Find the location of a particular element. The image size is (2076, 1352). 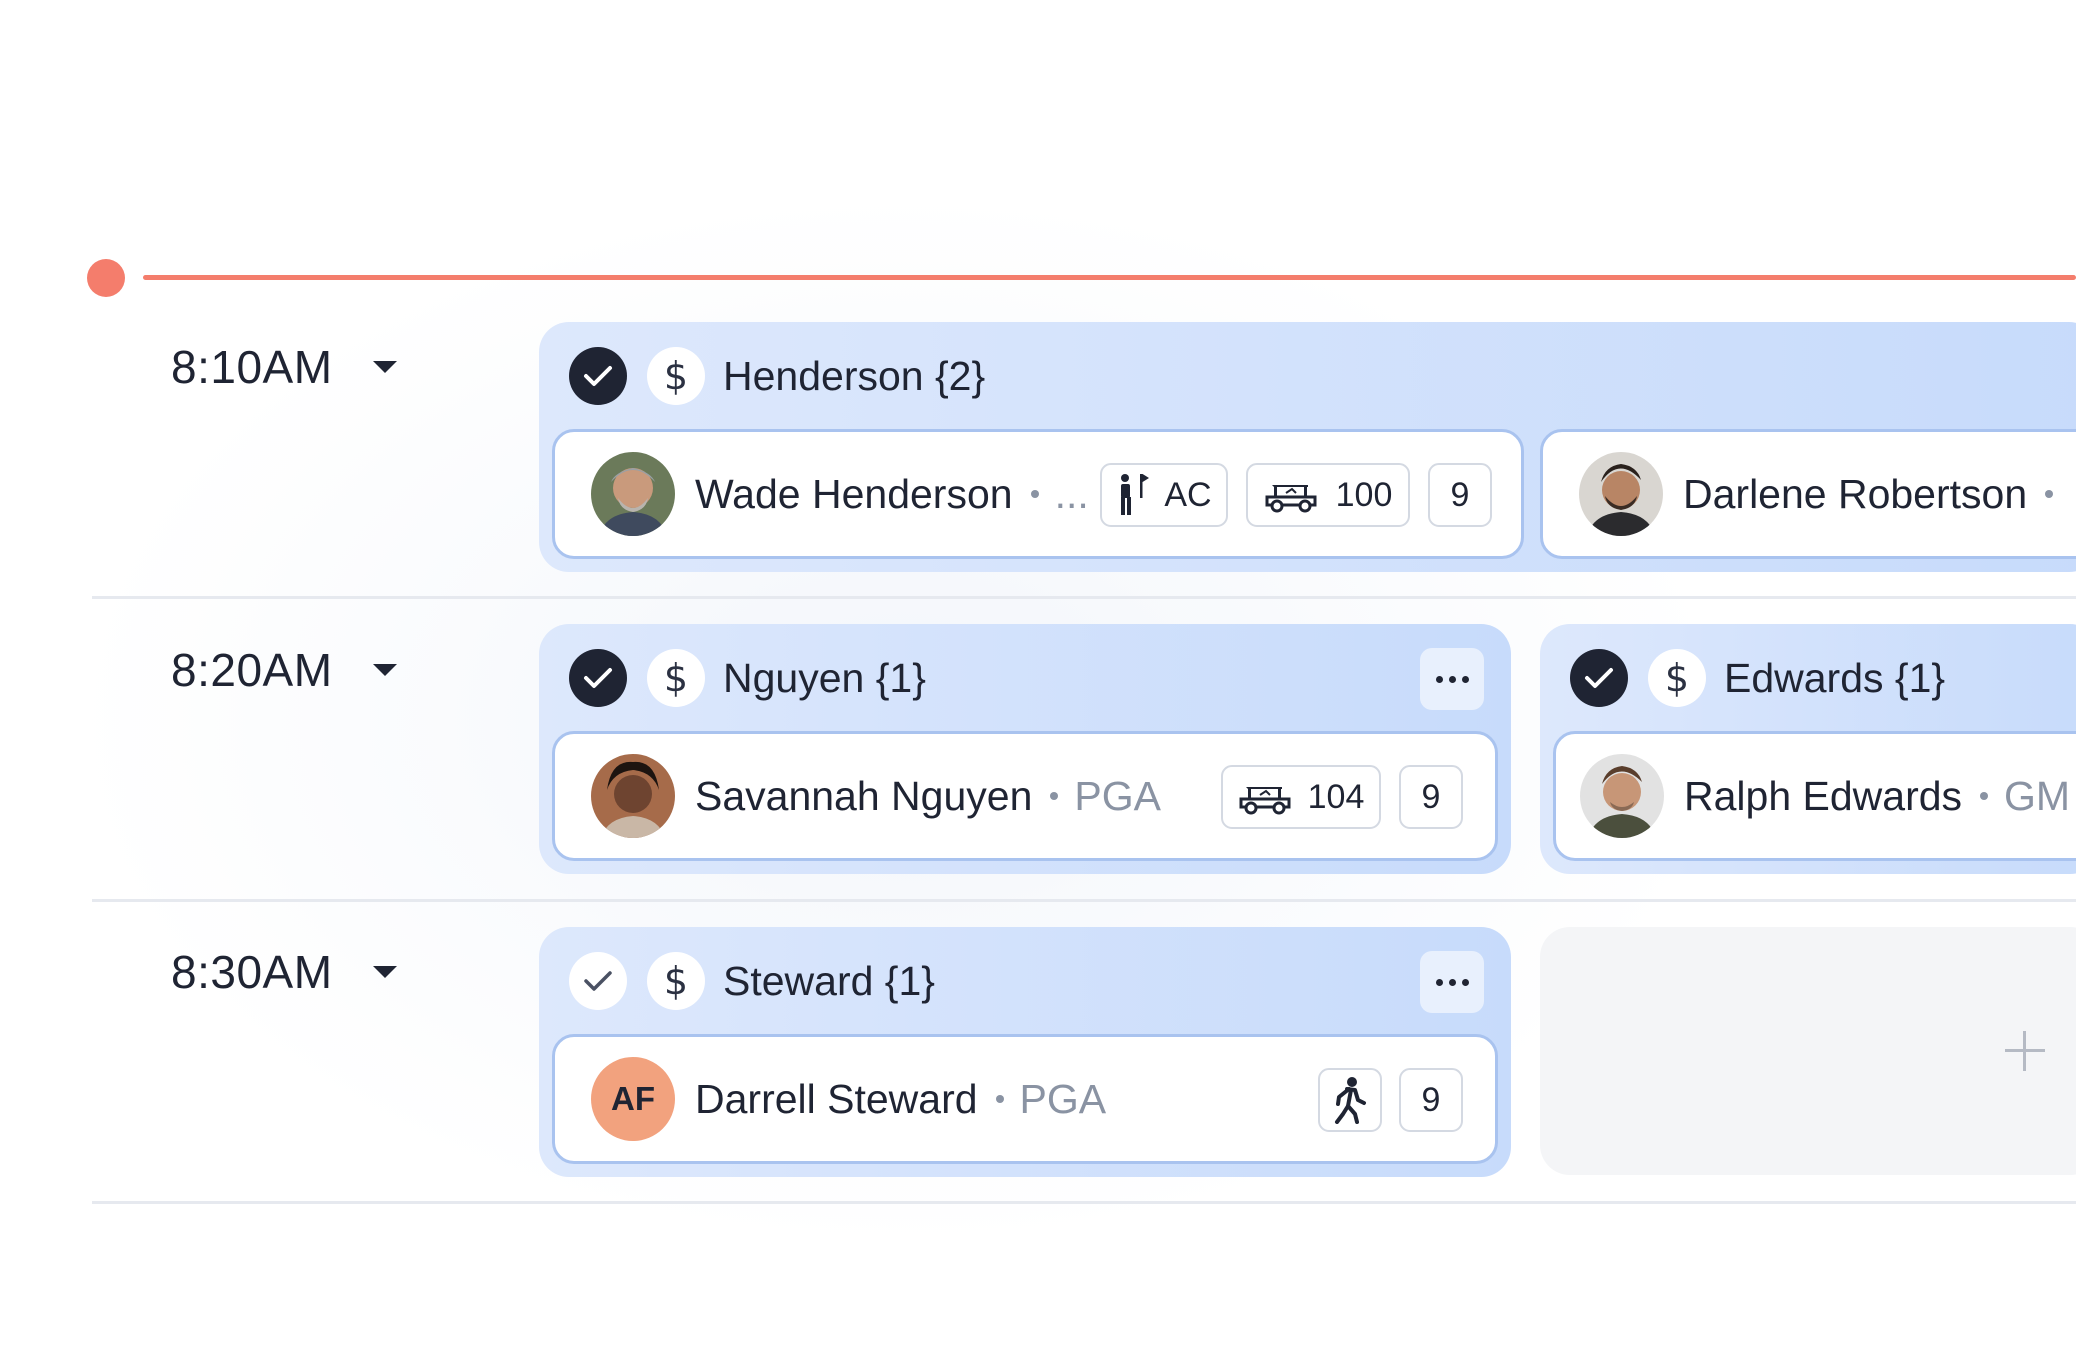

player-card: Wade Henderson ... AC 100 9 is located at coordinates (1038, 494).